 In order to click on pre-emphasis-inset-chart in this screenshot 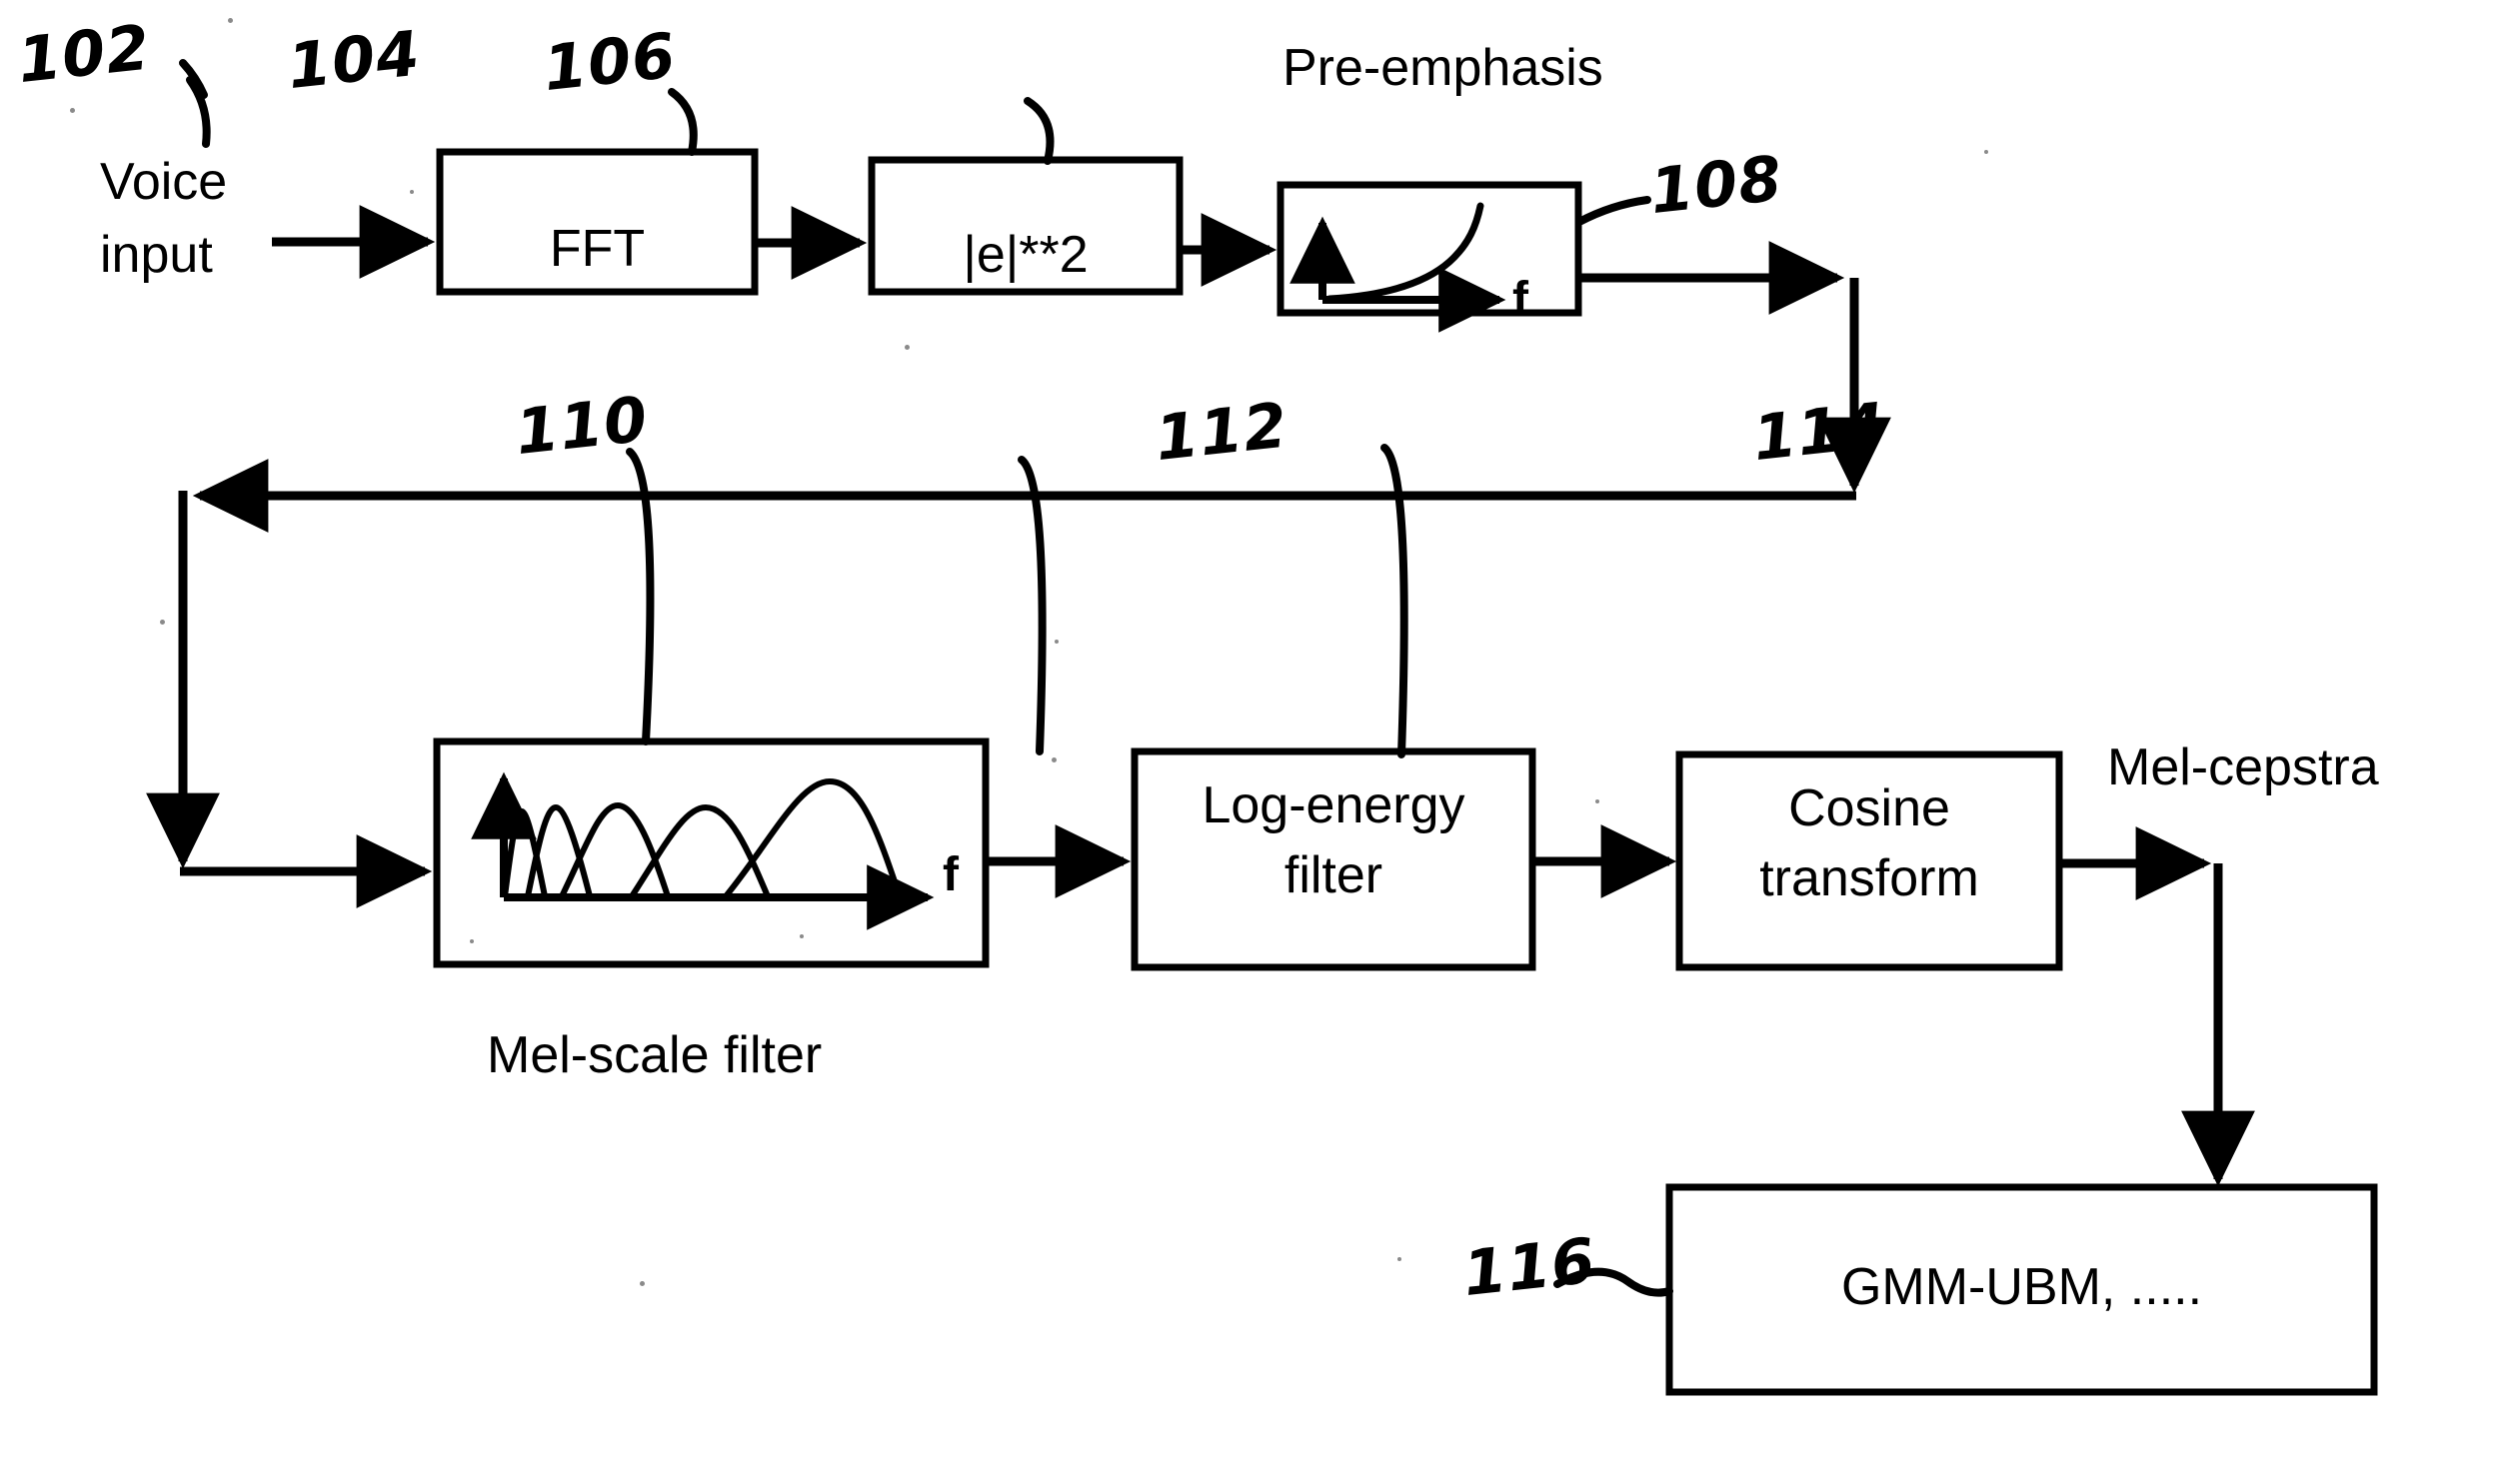, I will do `click(1397, 267)`.